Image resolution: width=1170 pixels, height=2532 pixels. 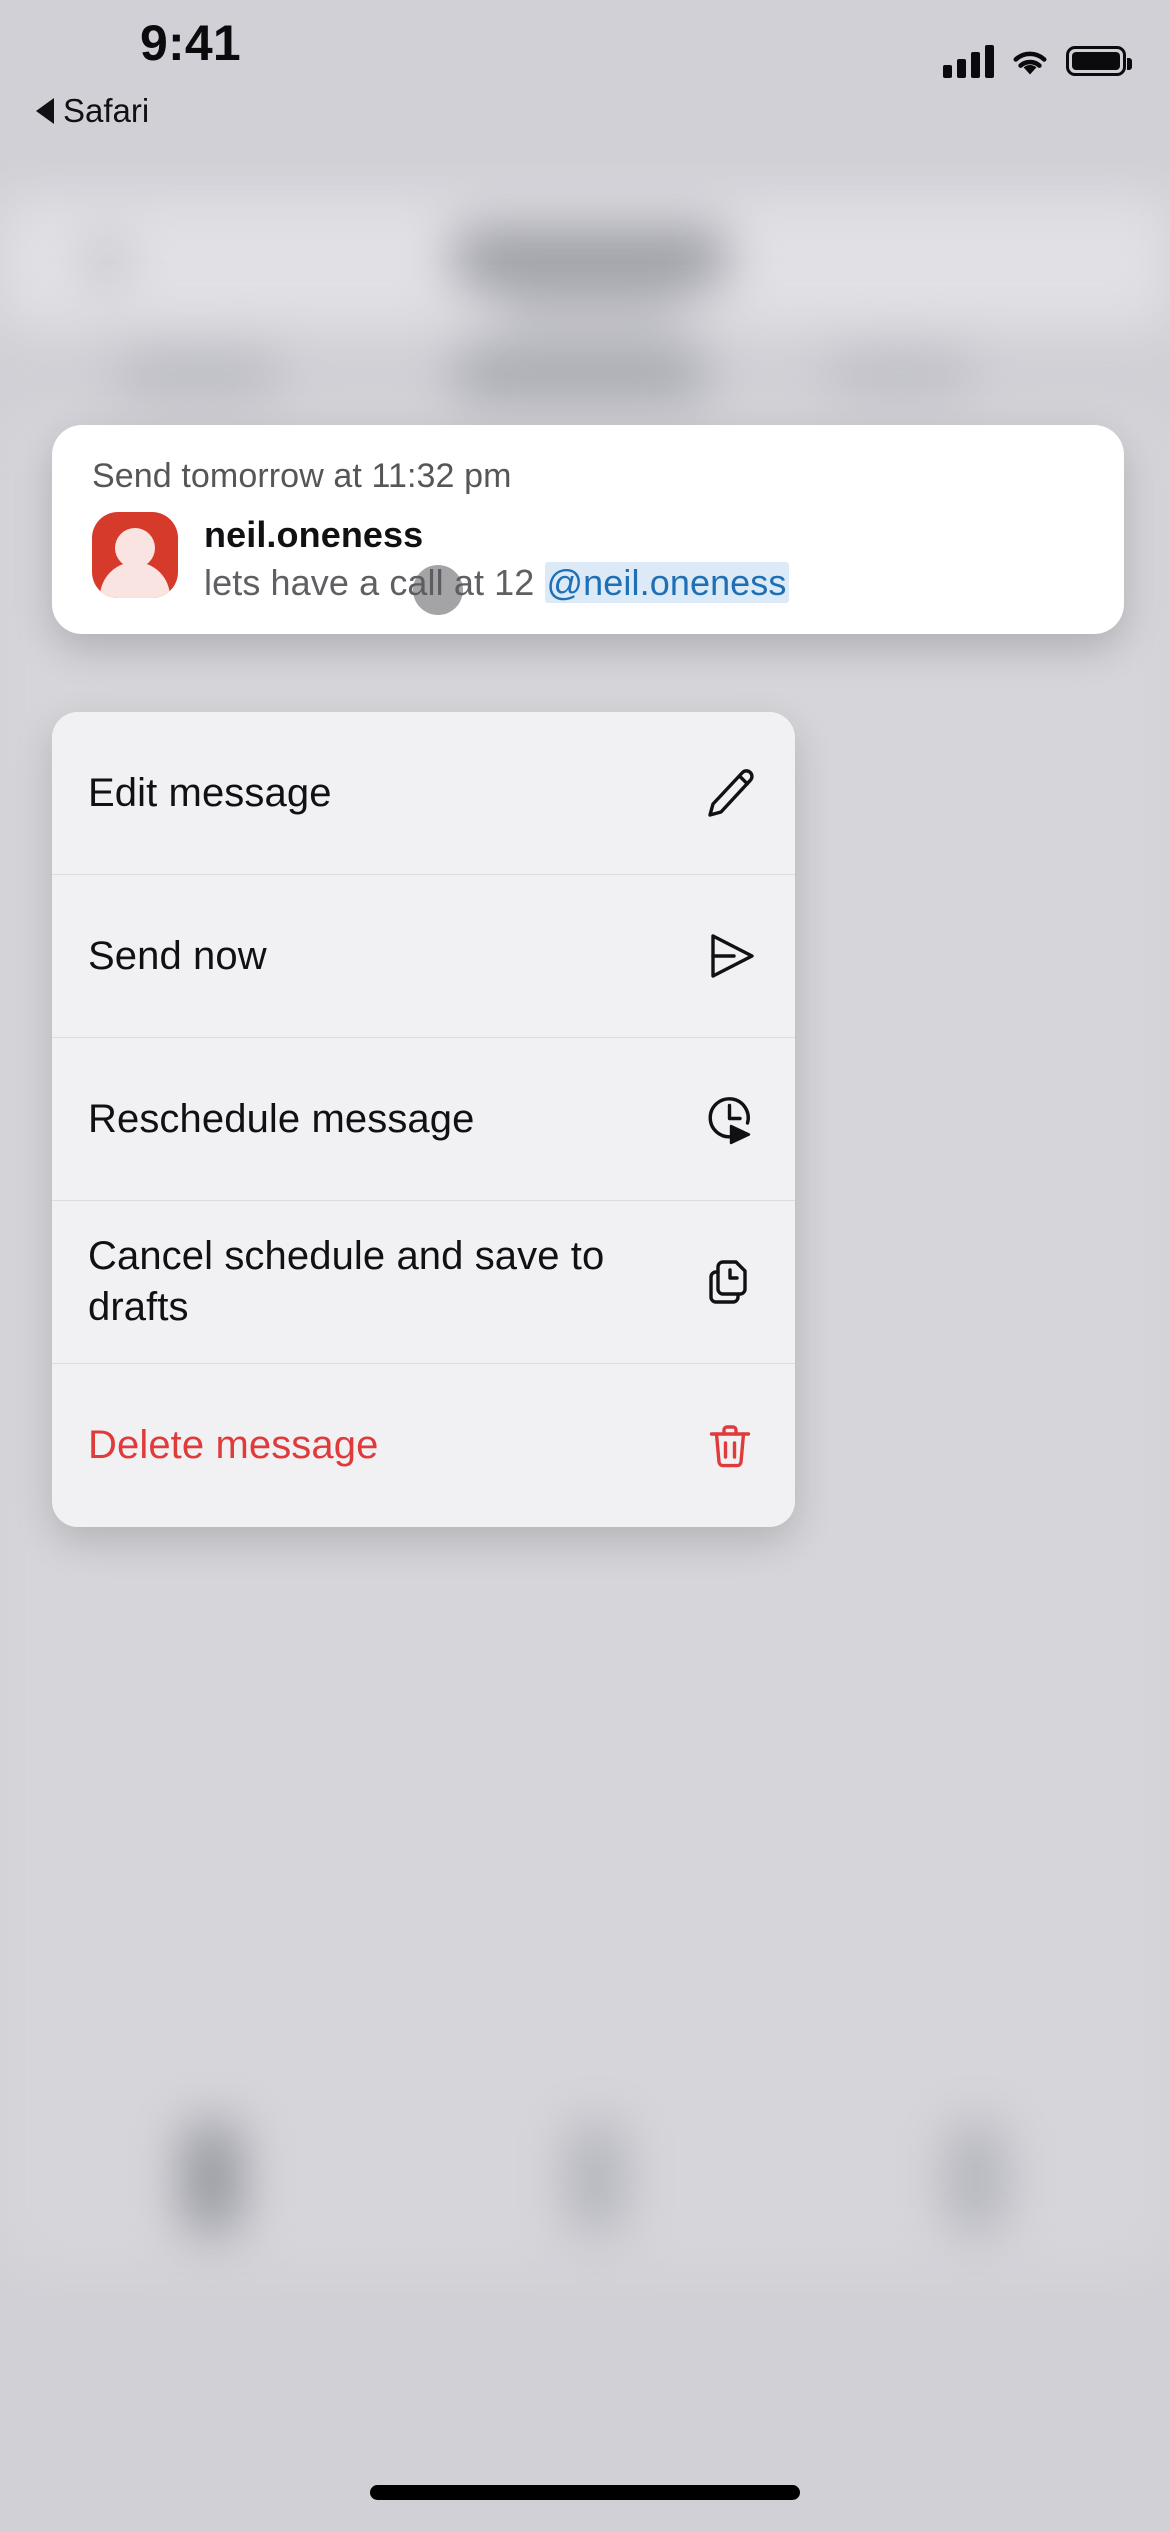 I want to click on background-chip-center, so click(x=580, y=374).